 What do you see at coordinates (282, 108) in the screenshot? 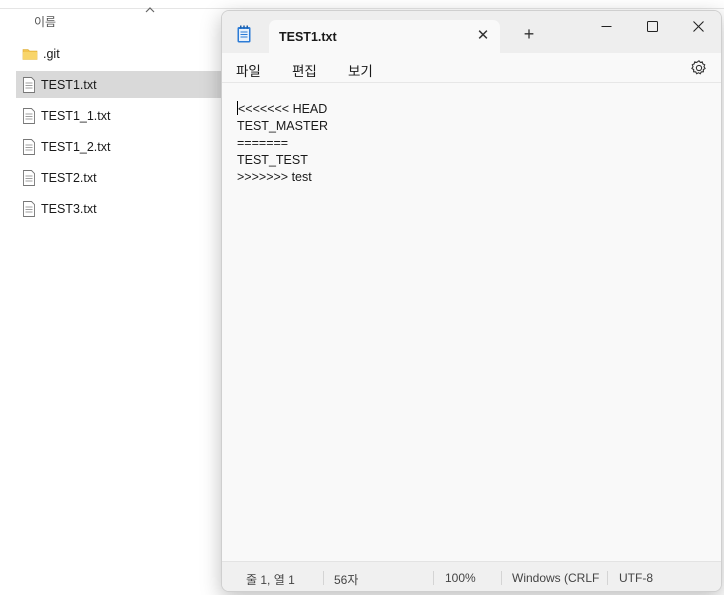
I see `editor-line: <<<<<<< HEAD` at bounding box center [282, 108].